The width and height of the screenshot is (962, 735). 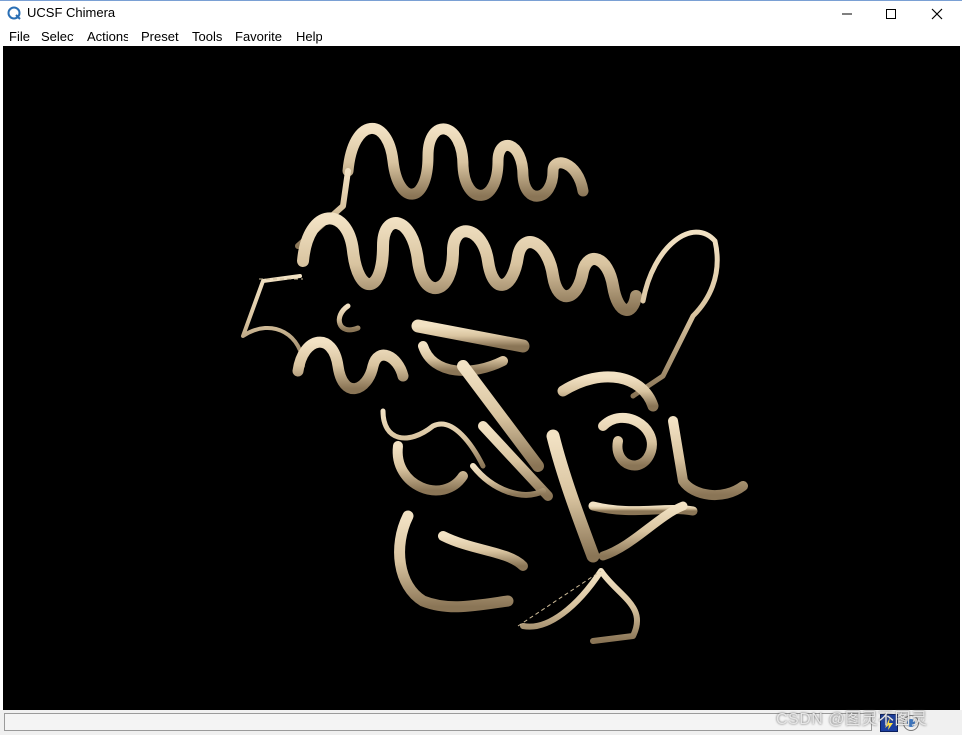 I want to click on title-bar: UCSF Chimera, so click(x=481, y=12).